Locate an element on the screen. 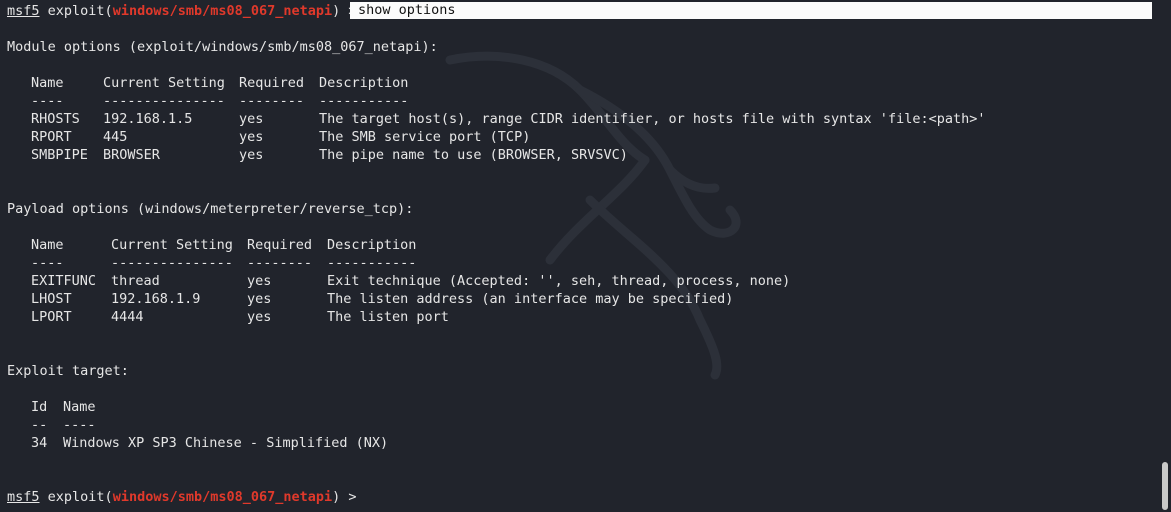  table-row-name: LHOST is located at coordinates (51, 299).